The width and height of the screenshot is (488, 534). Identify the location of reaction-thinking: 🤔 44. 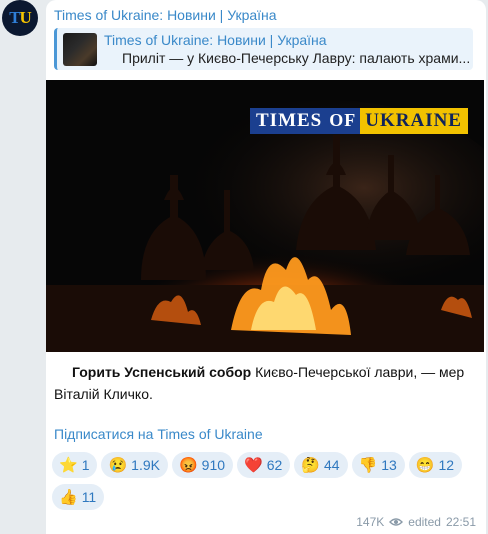
(321, 465).